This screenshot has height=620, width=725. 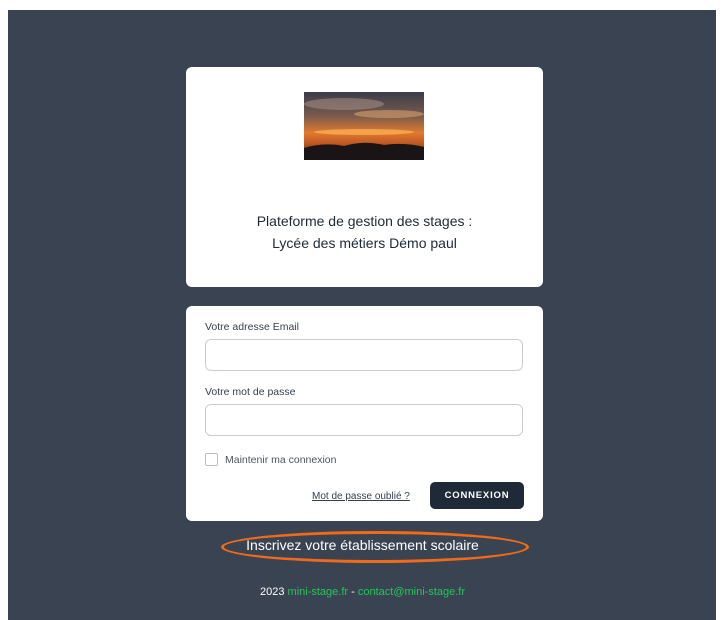 I want to click on footer-year: 2023, so click(x=272, y=592).